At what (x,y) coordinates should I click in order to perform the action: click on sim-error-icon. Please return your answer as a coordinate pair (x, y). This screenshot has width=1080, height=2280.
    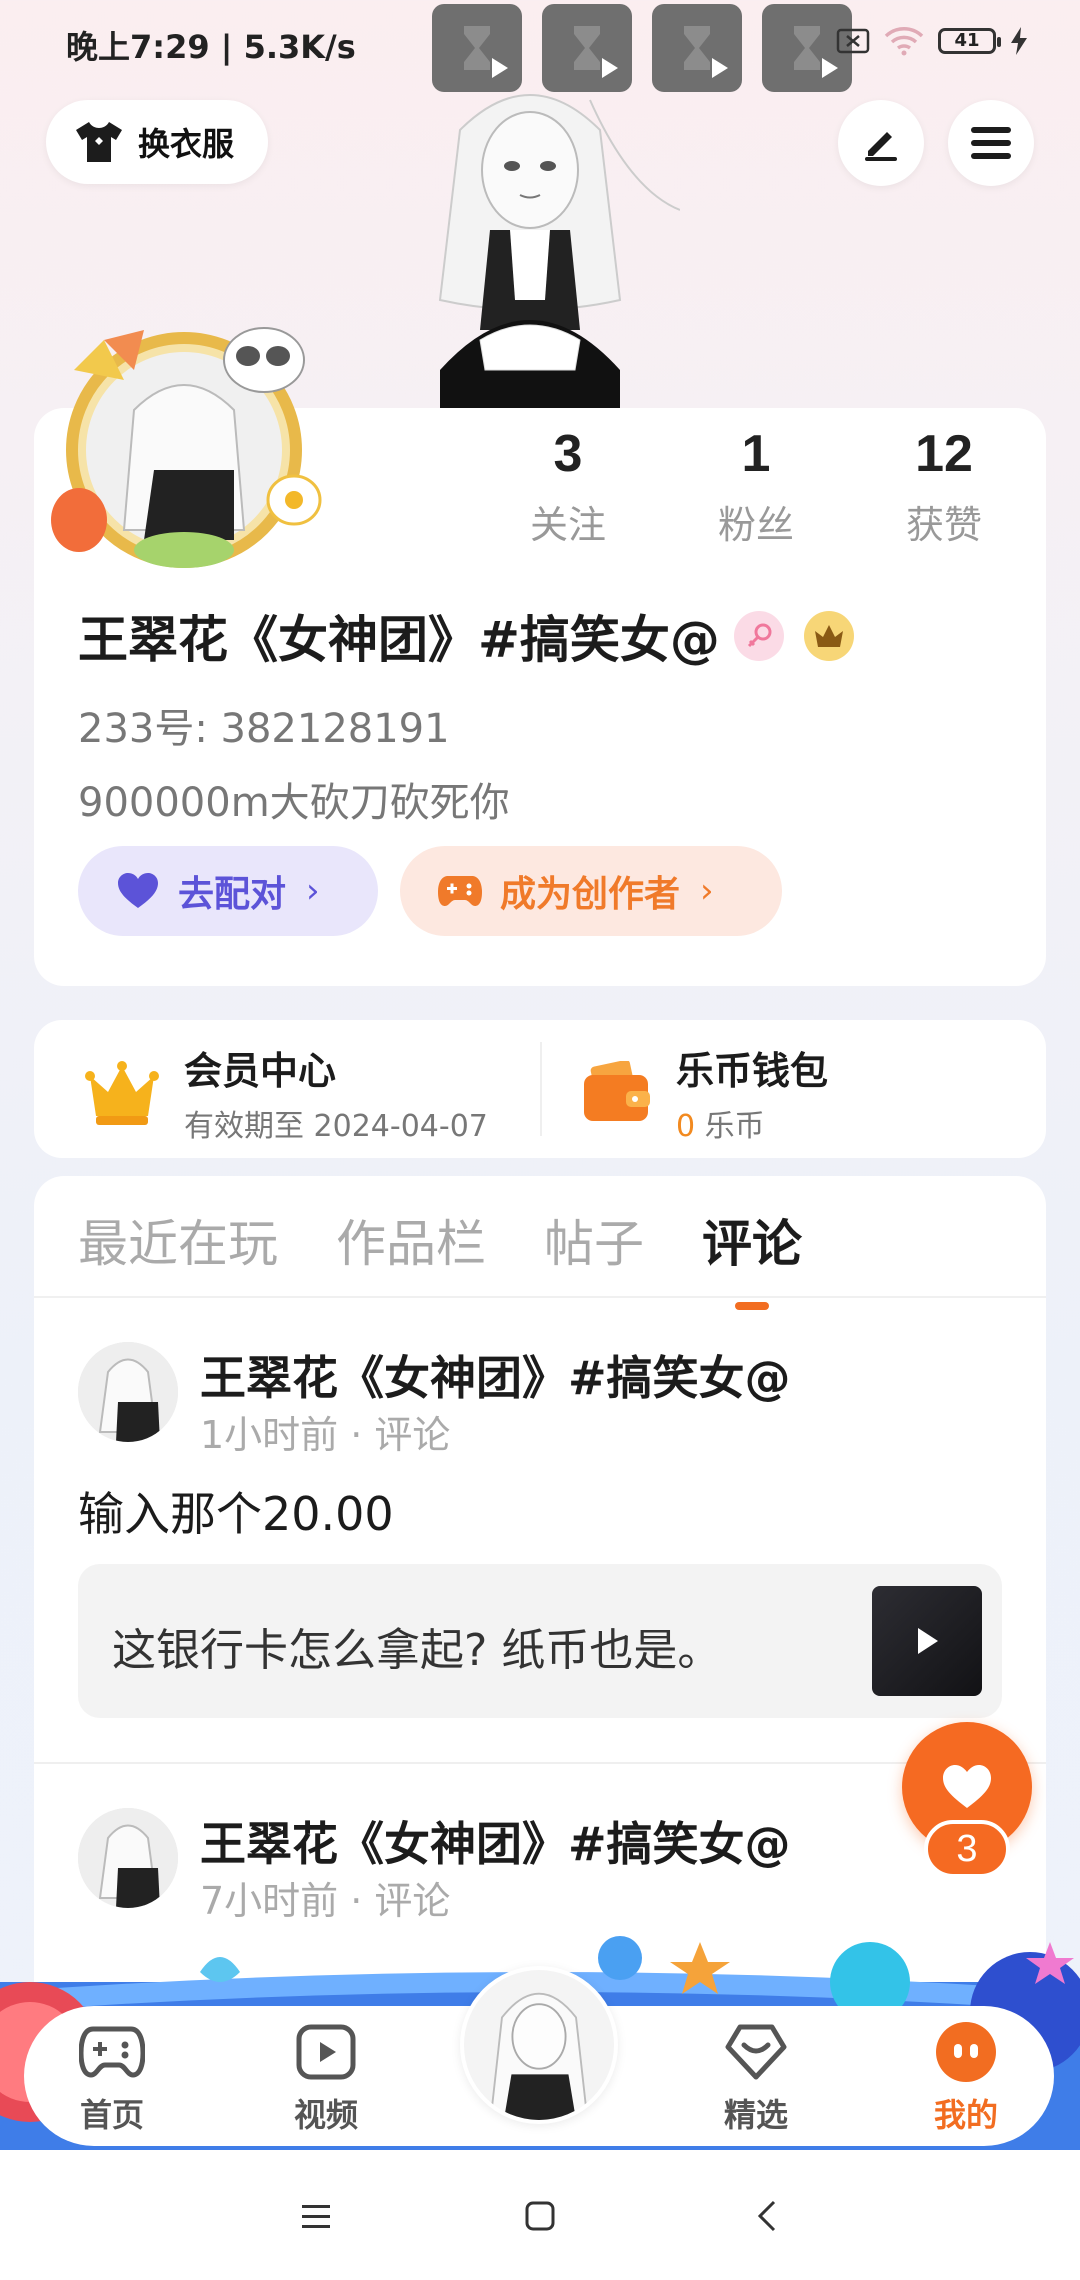
    Looking at the image, I should click on (853, 41).